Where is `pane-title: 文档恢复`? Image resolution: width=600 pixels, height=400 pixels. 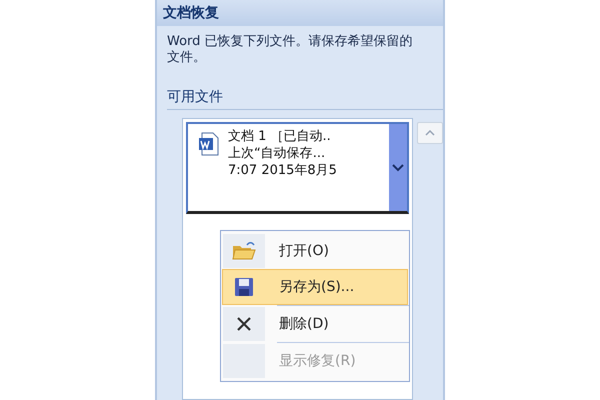 pane-title: 文档恢复 is located at coordinates (300, 13).